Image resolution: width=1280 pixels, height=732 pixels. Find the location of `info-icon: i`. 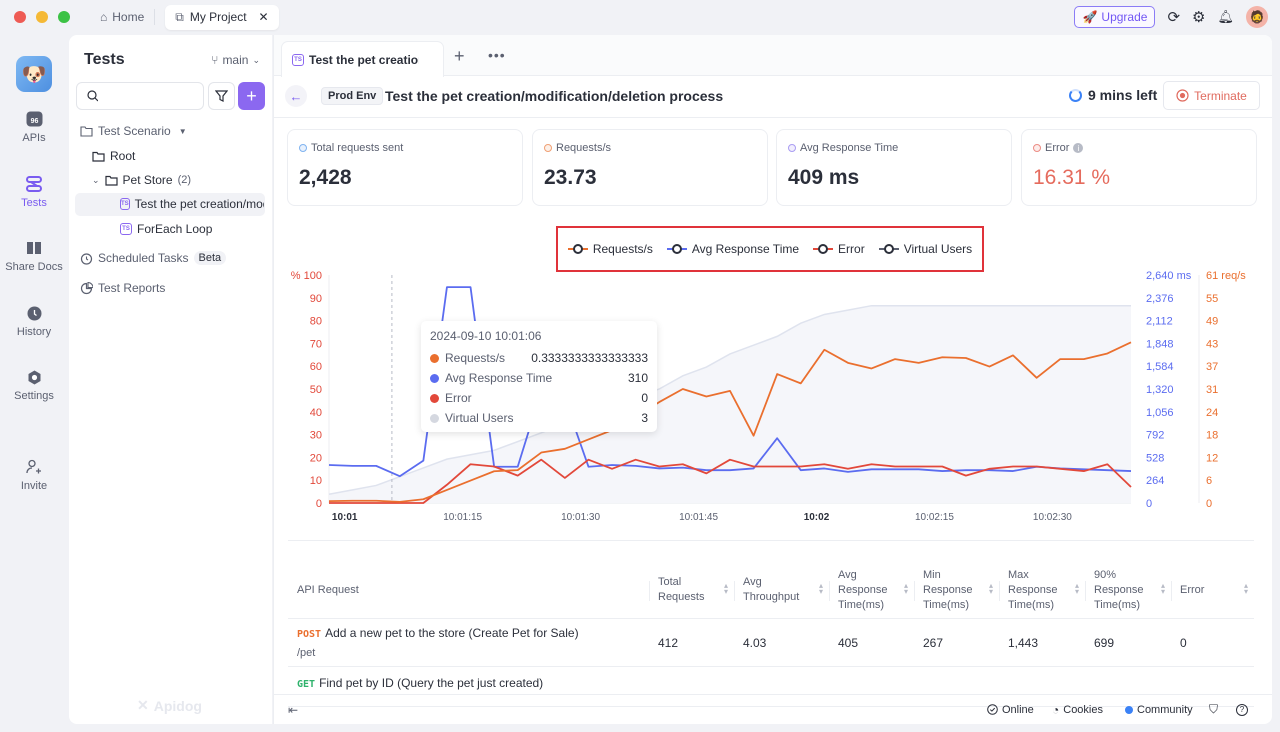

info-icon: i is located at coordinates (1078, 148).